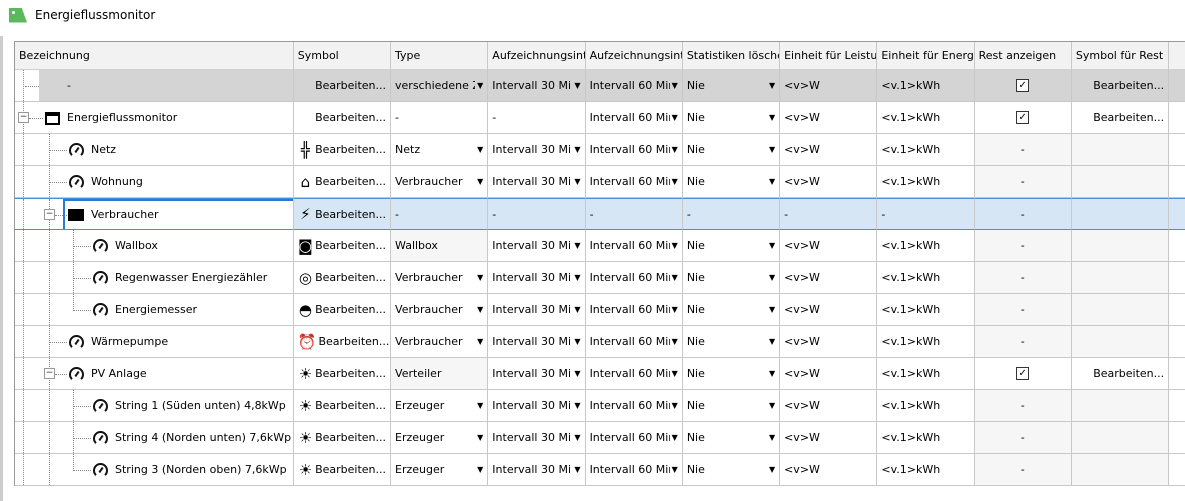 The image size is (1185, 501). I want to click on column-header, so click(1177, 56).